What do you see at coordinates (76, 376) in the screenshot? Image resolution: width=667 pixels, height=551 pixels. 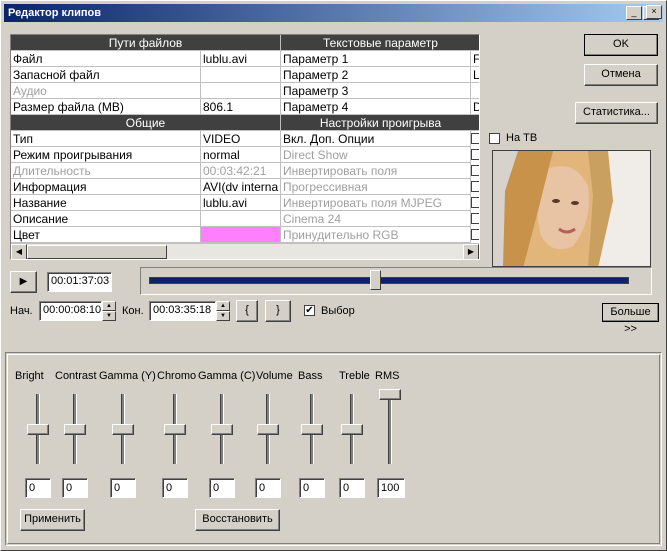 I see `eq-label: Contrast` at bounding box center [76, 376].